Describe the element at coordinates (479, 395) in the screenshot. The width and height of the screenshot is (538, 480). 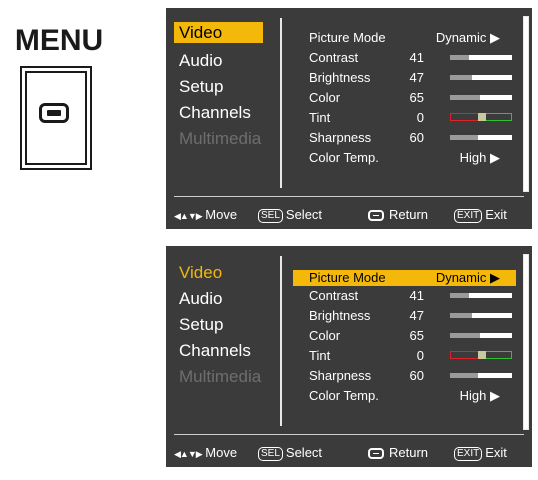
I see `setting-value: High ▶` at that location.